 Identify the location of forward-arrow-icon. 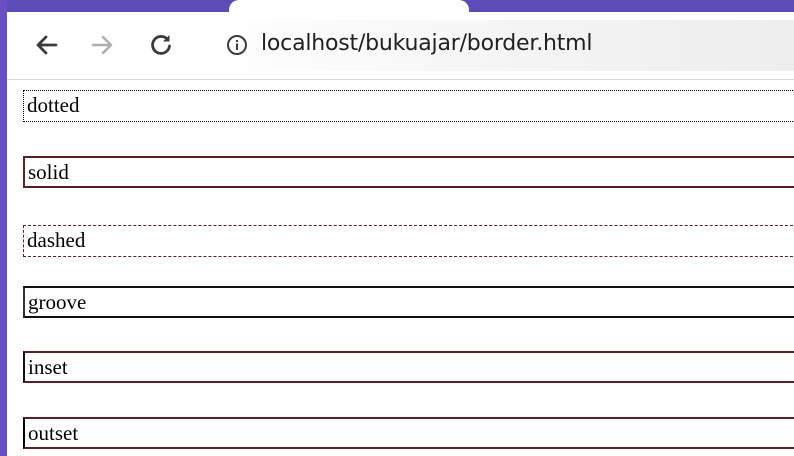
(102, 45).